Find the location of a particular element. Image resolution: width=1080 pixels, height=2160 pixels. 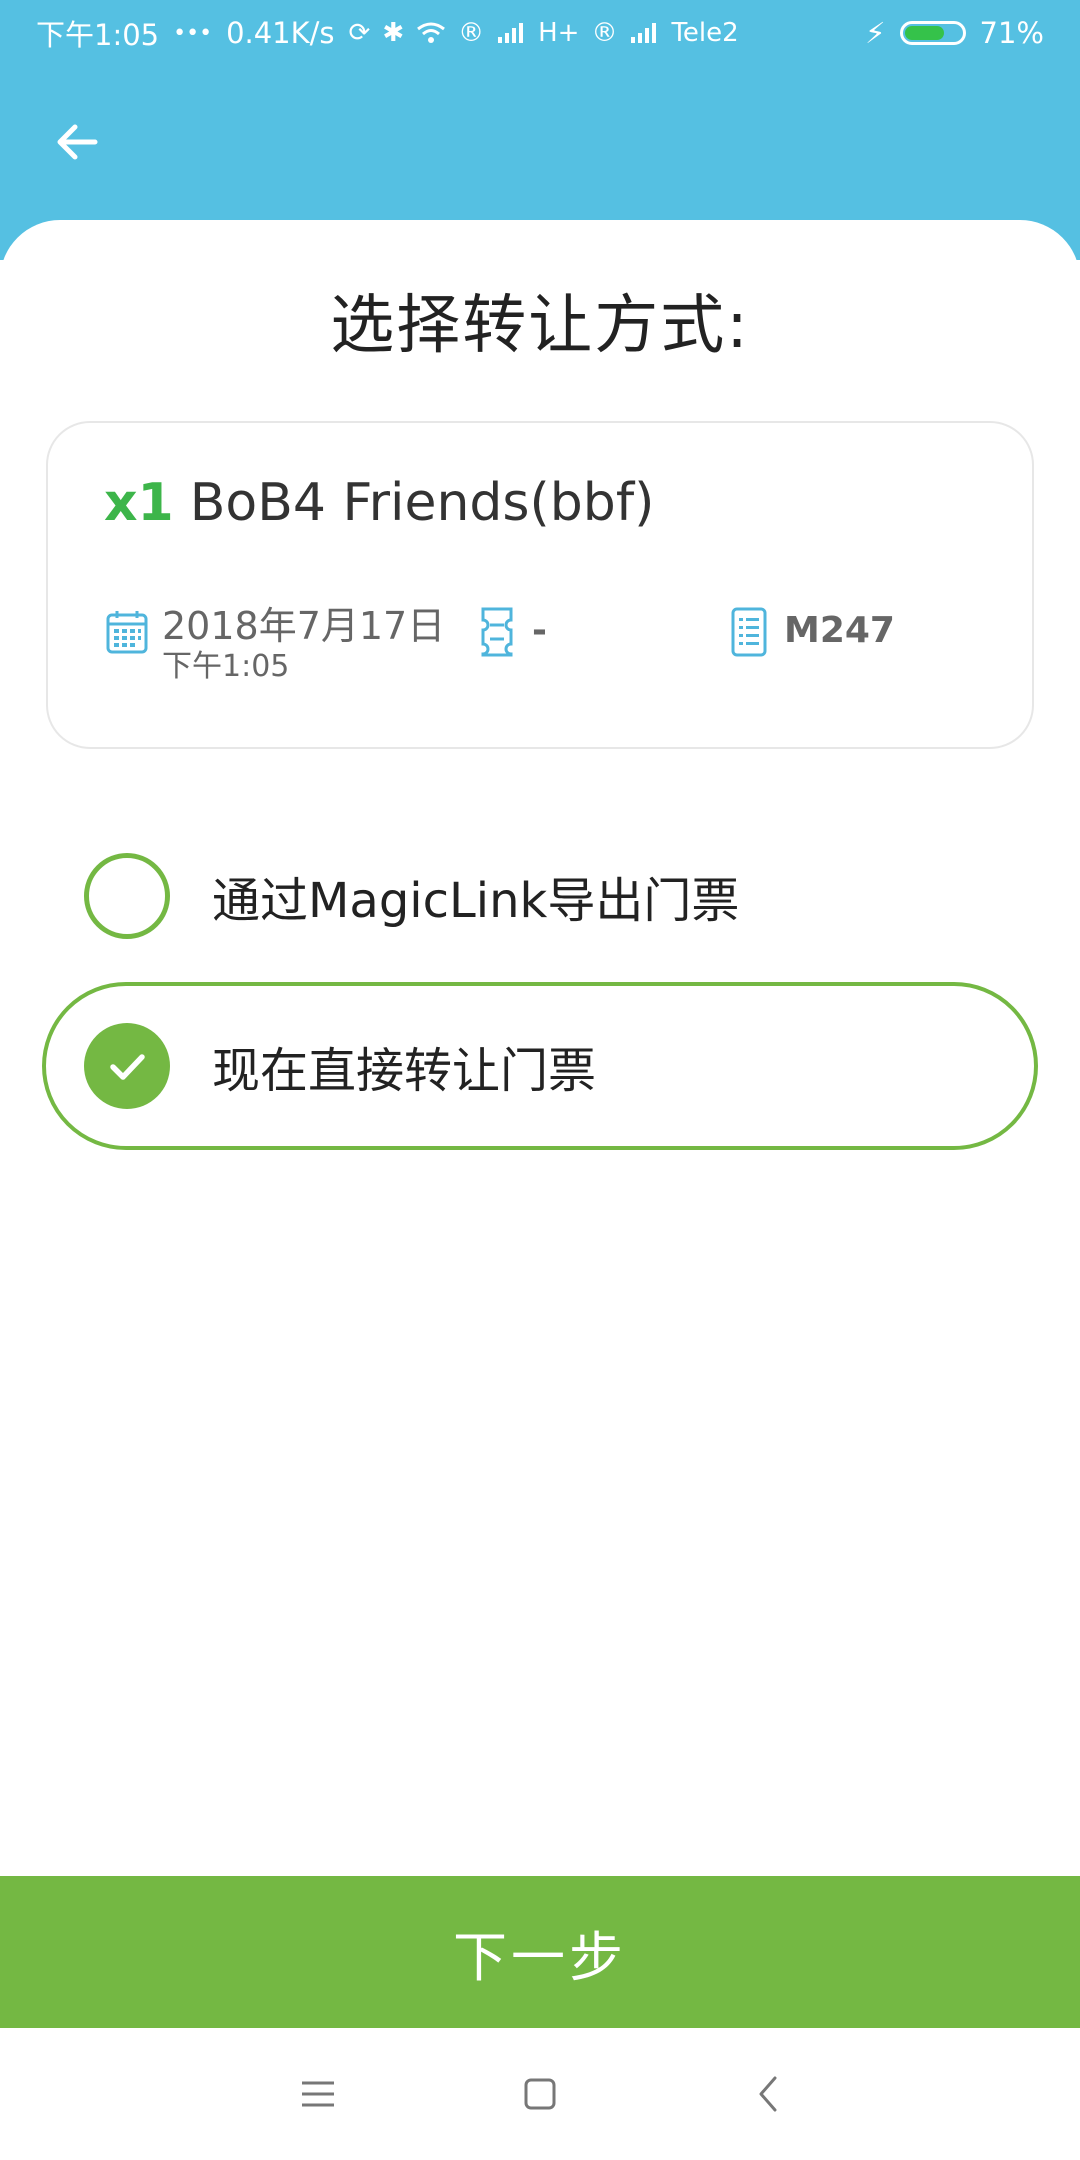

status-time: 下午1:05 is located at coordinates (98, 35).